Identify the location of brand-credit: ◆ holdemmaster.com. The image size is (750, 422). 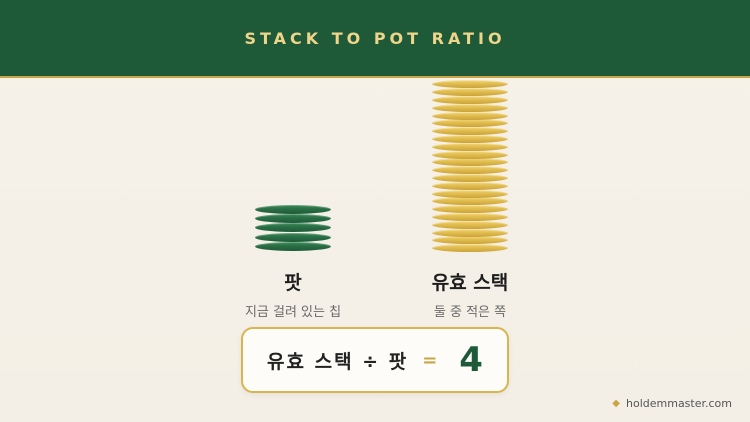
(672, 403).